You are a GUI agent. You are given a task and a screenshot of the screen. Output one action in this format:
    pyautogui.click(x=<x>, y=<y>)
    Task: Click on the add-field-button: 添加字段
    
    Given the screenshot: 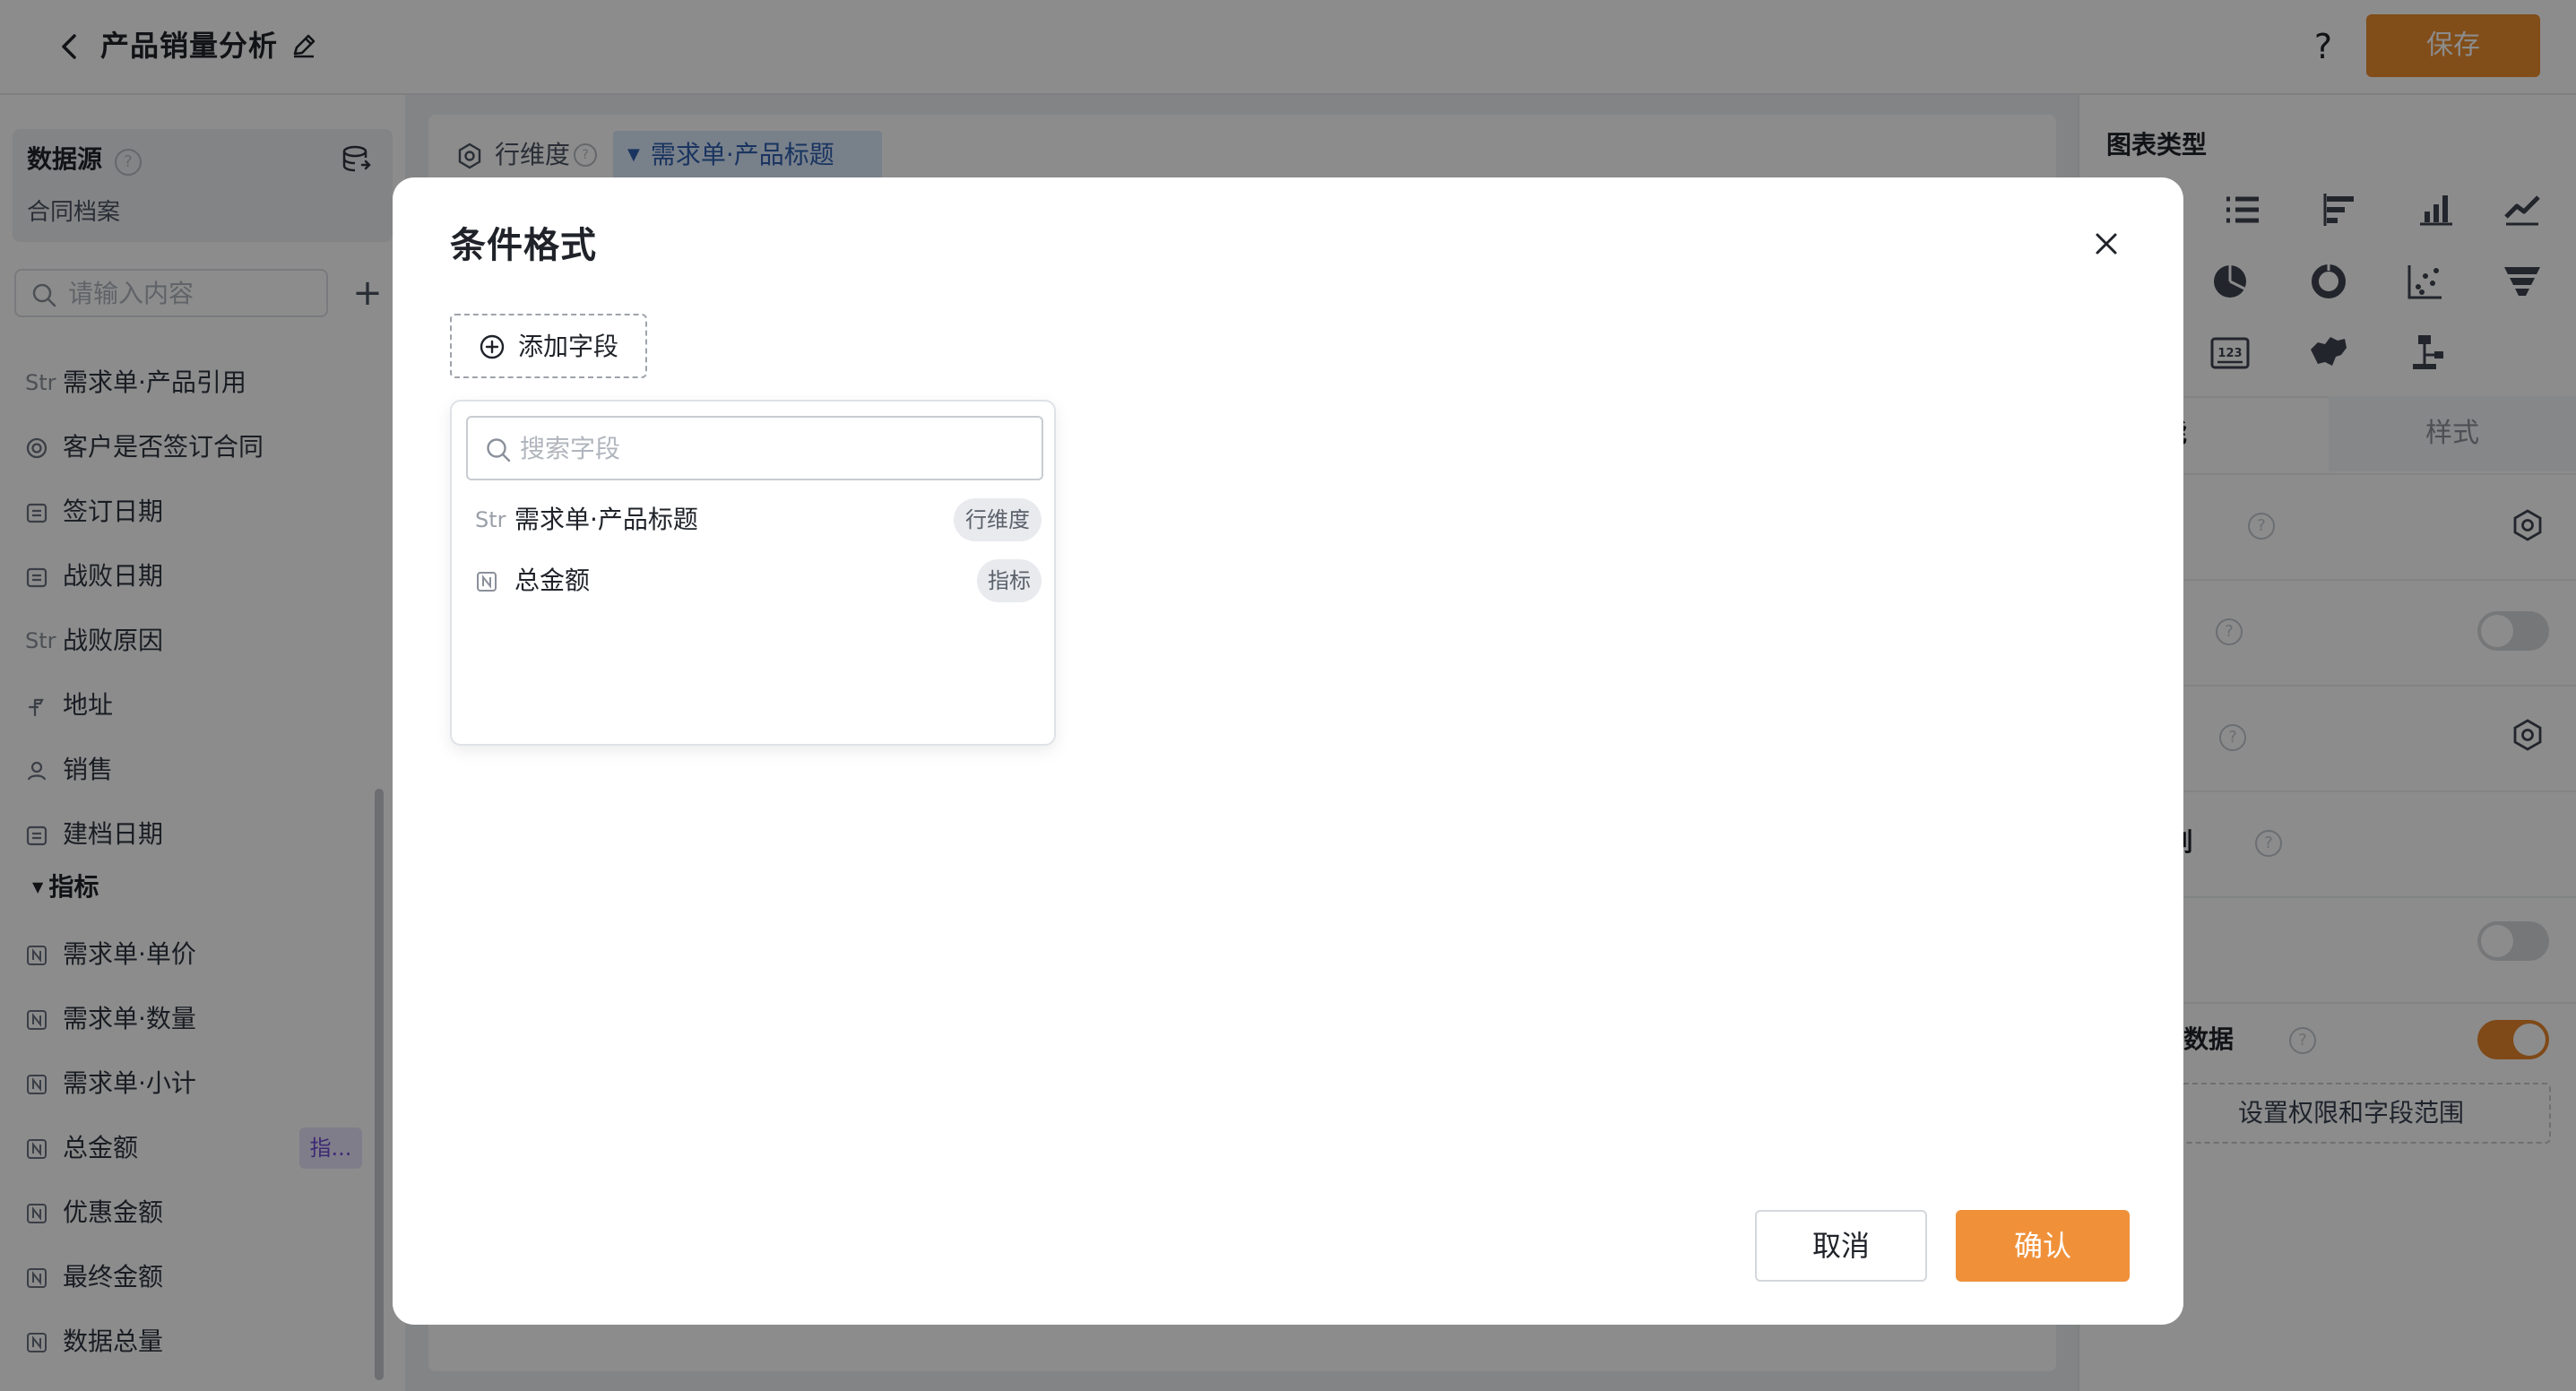 What is the action you would take?
    pyautogui.click(x=548, y=346)
    